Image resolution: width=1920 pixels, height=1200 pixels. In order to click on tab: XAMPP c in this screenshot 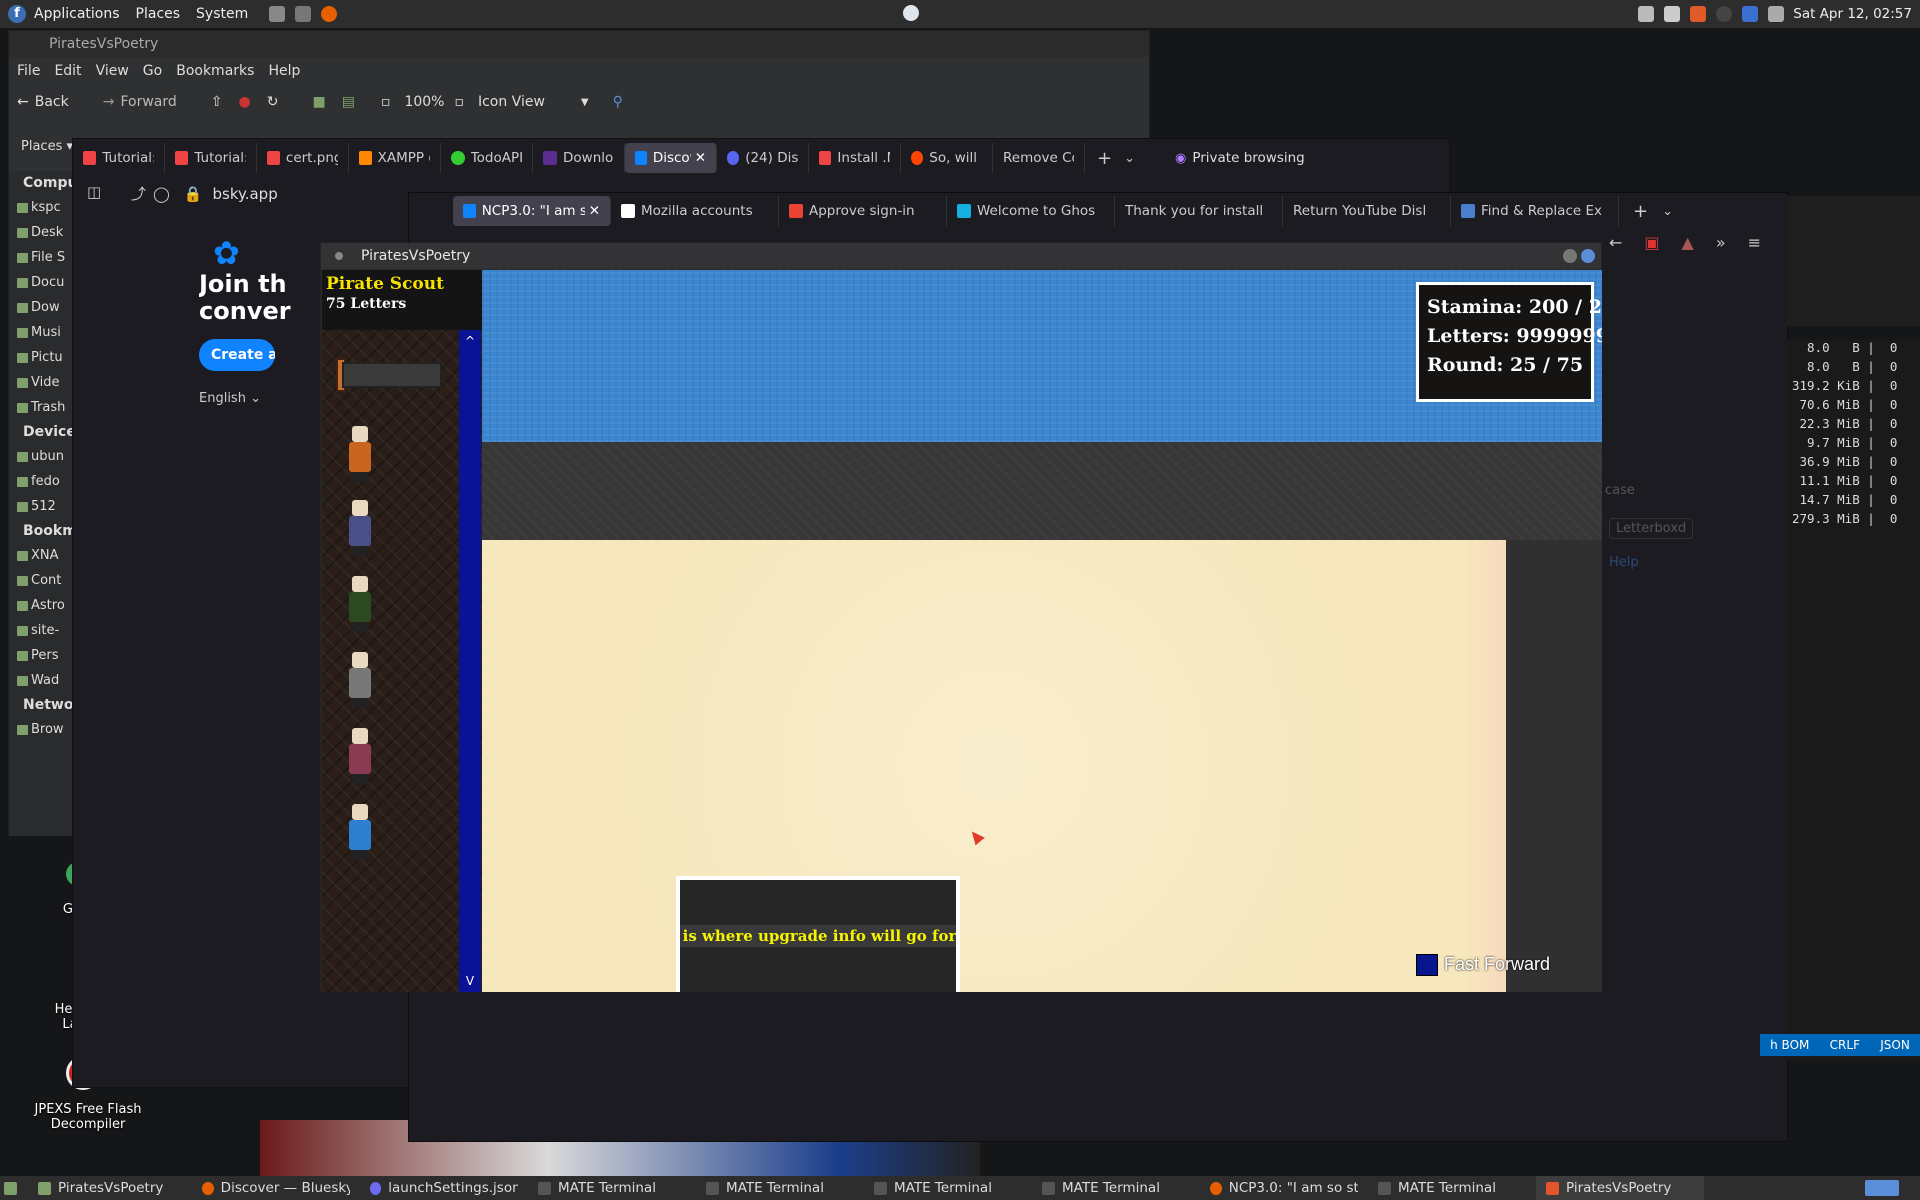, I will do `click(395, 158)`.